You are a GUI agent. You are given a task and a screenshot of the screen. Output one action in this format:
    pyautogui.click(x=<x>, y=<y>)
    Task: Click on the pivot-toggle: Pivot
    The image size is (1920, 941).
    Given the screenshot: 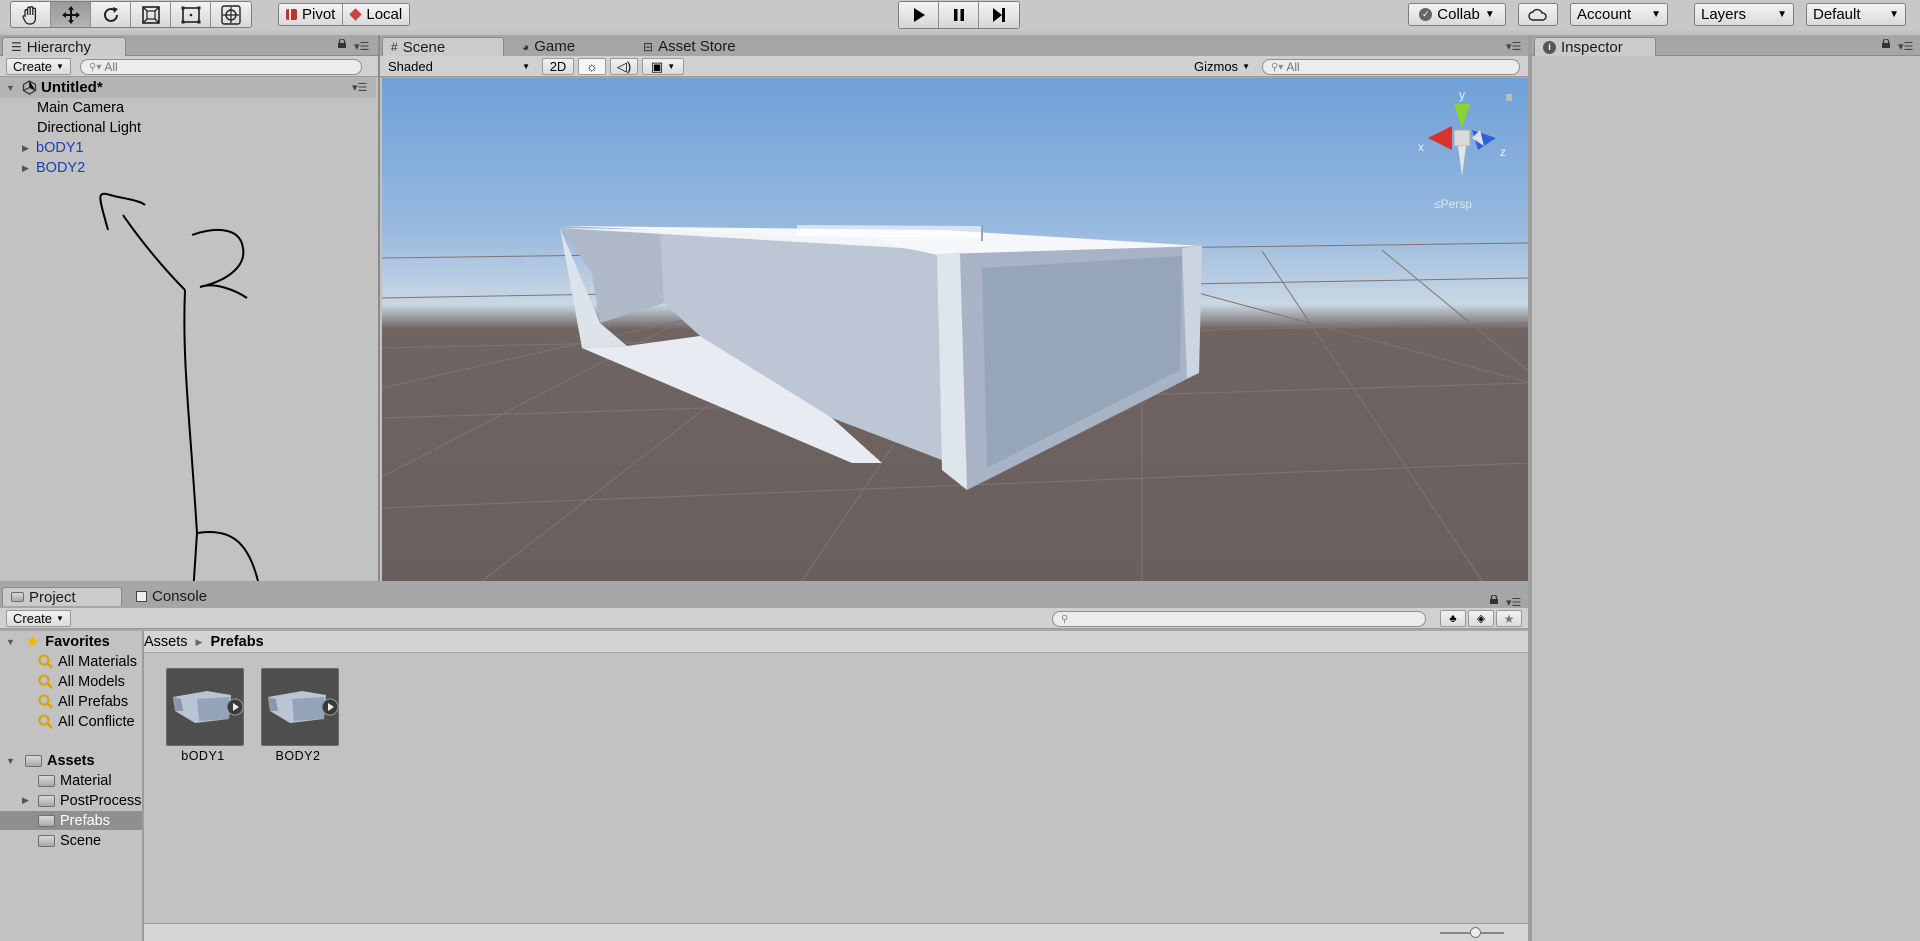 What is the action you would take?
    pyautogui.click(x=311, y=14)
    